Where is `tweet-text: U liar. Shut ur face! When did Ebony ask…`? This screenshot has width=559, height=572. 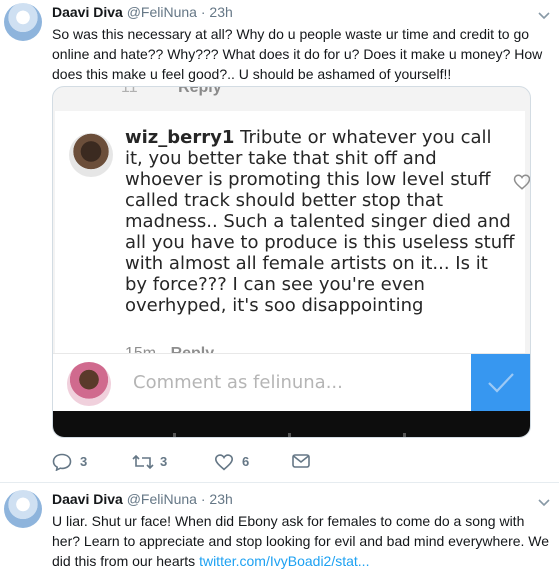 tweet-text: U liar. Shut ur face! When did Ebony ask… is located at coordinates (302, 541).